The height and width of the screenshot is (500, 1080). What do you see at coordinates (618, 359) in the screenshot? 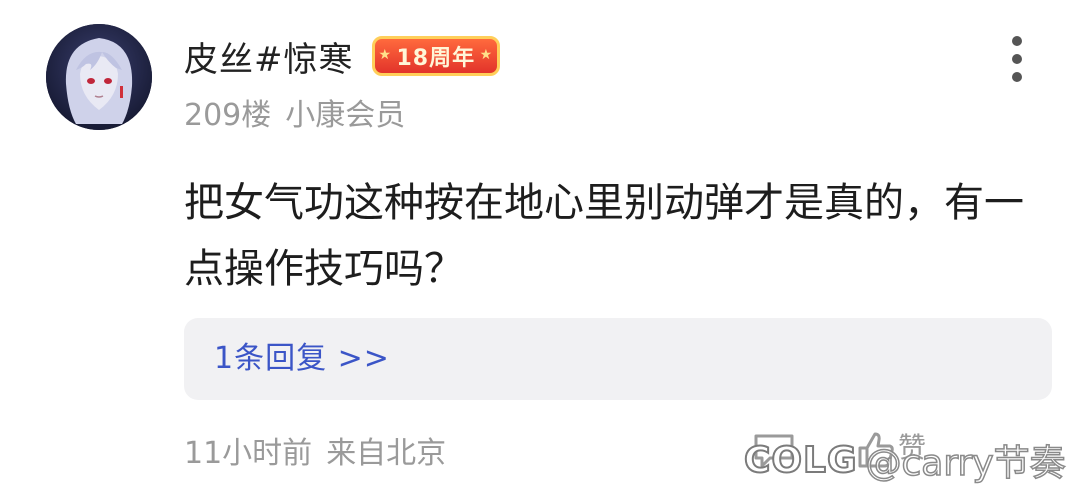
I see `replies-panel: 1条回复 >>` at bounding box center [618, 359].